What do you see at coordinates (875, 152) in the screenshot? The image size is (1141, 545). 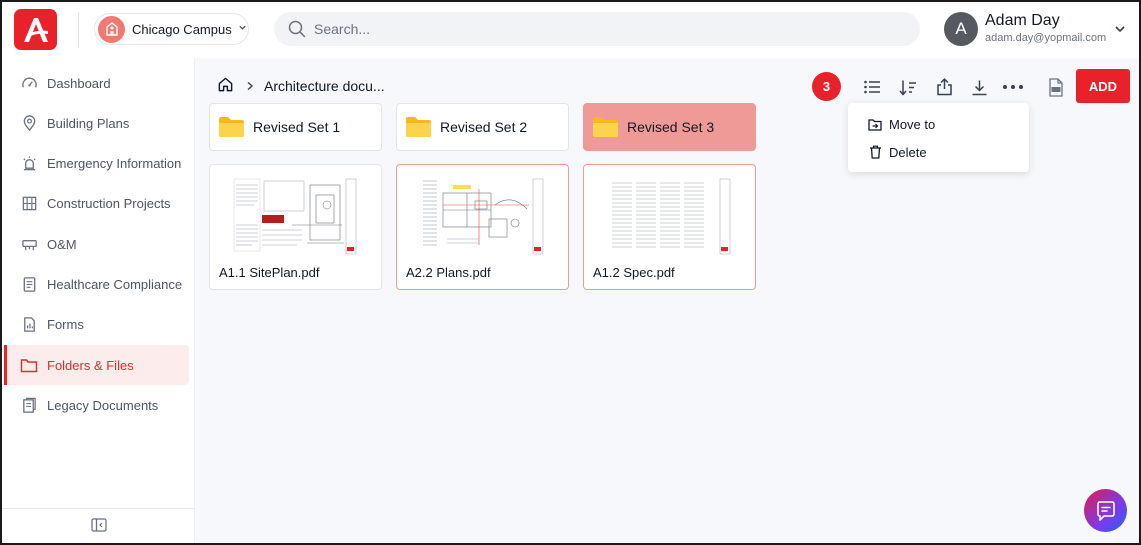 I see `trash-icon` at bounding box center [875, 152].